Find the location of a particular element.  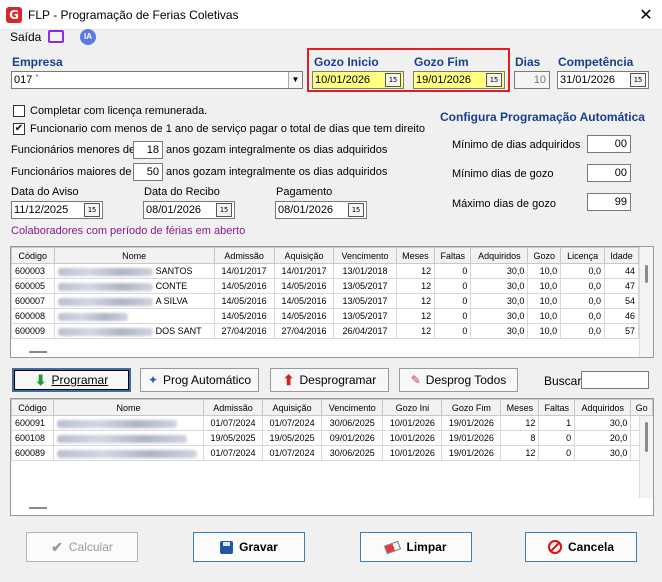

programar-button: ⬇ Programar is located at coordinates (71, 380).